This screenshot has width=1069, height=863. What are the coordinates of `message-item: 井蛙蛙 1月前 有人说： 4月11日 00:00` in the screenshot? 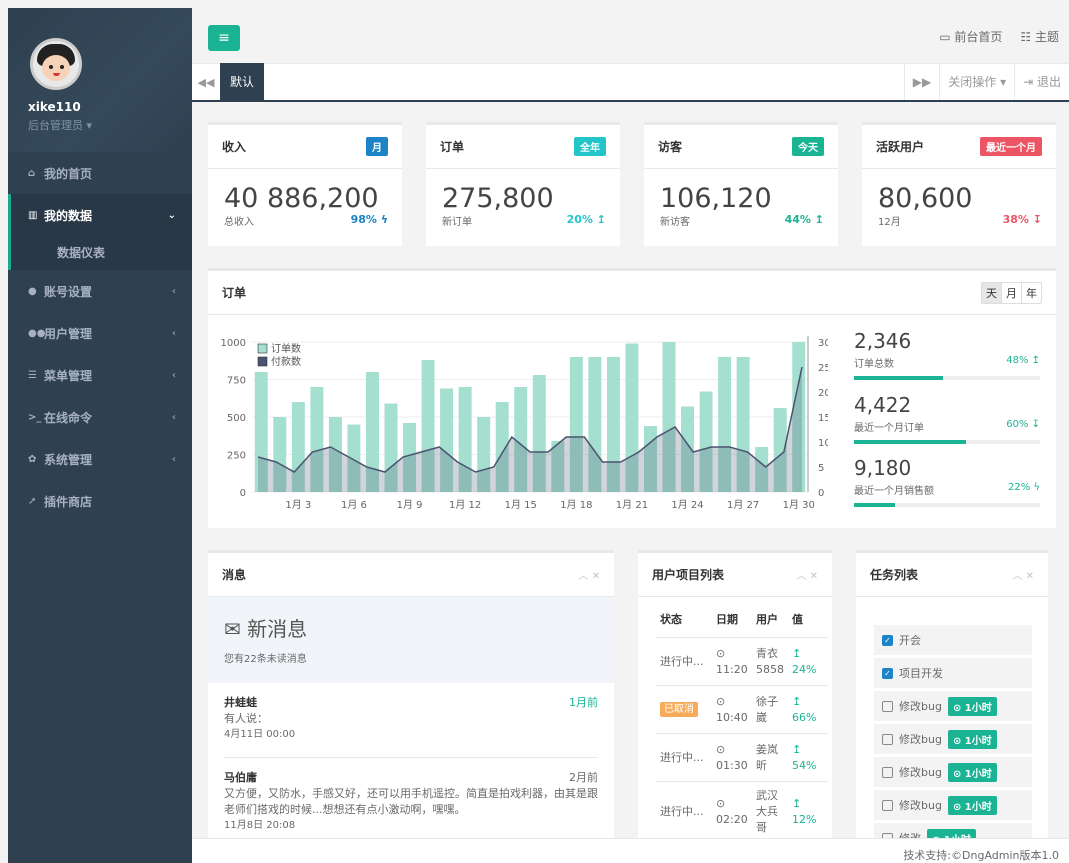 It's located at (411, 713).